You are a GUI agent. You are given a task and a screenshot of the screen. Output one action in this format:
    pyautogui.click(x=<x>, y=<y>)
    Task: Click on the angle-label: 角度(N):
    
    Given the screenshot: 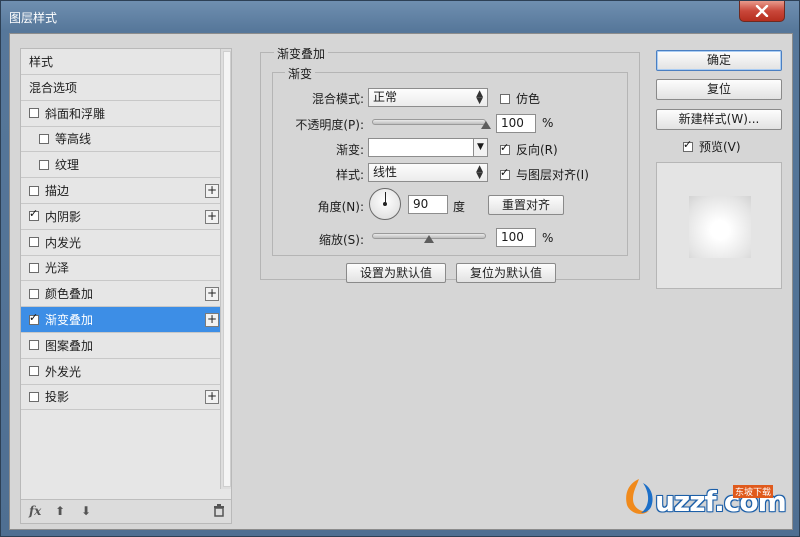 What is the action you would take?
    pyautogui.click(x=340, y=207)
    